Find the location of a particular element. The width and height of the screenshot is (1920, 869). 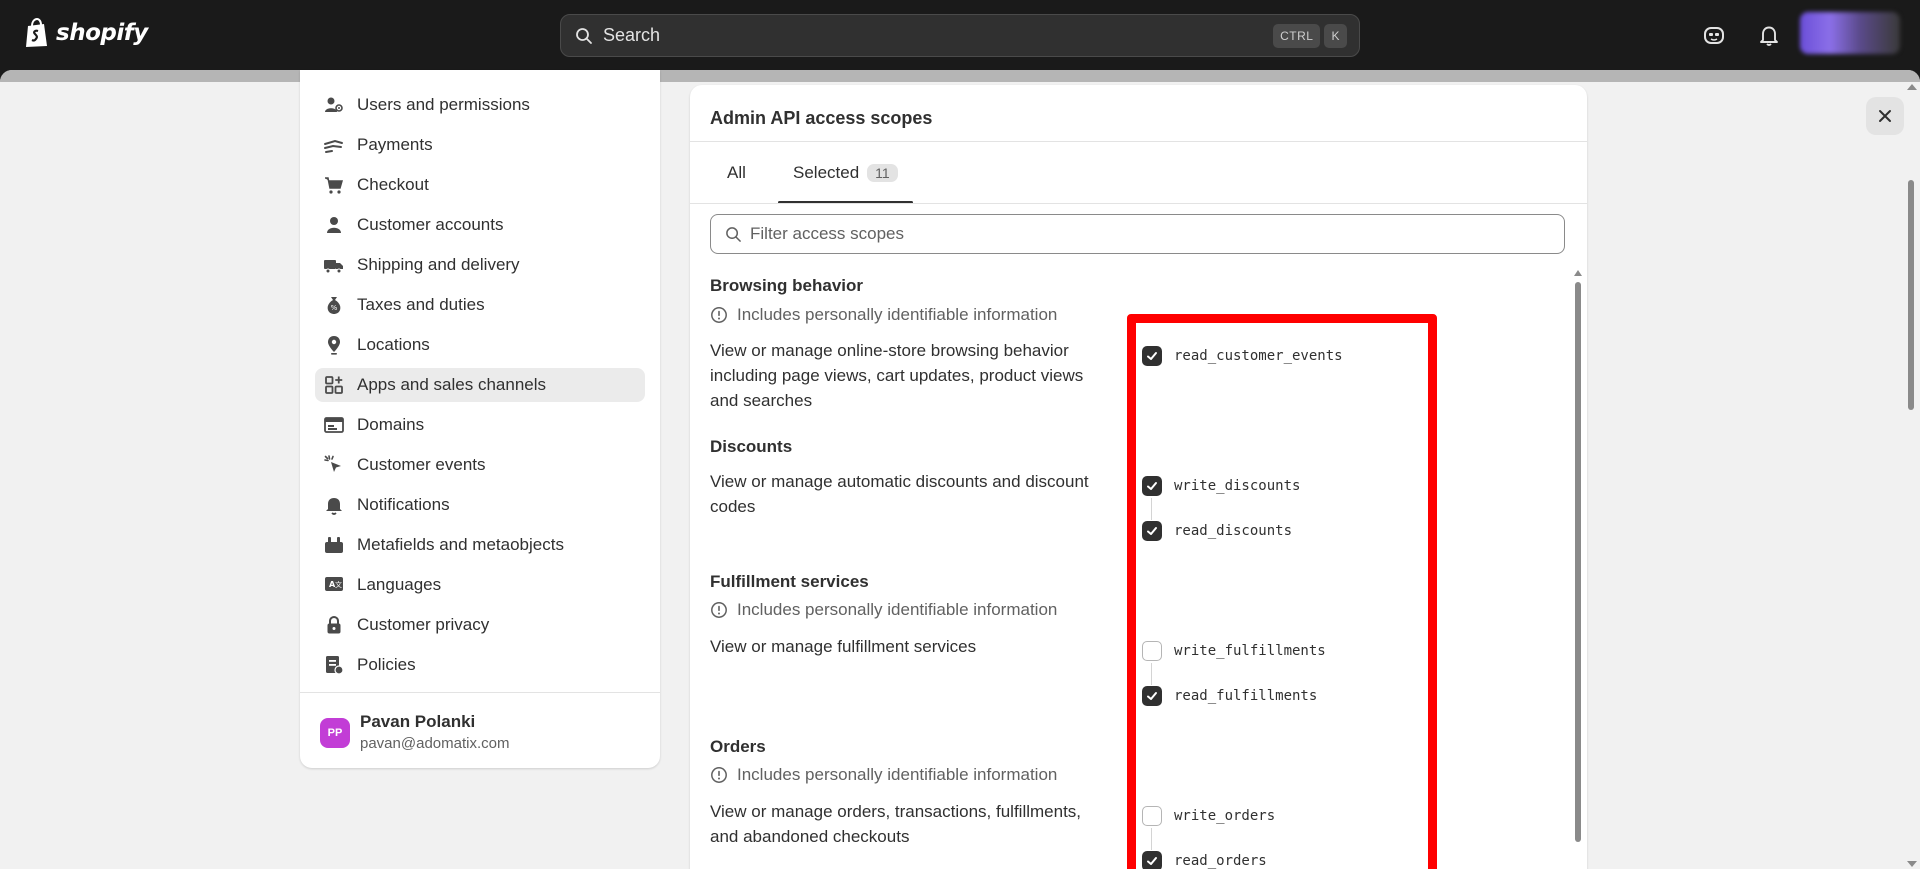

nav-item-locations: Locations is located at coordinates (480, 345).